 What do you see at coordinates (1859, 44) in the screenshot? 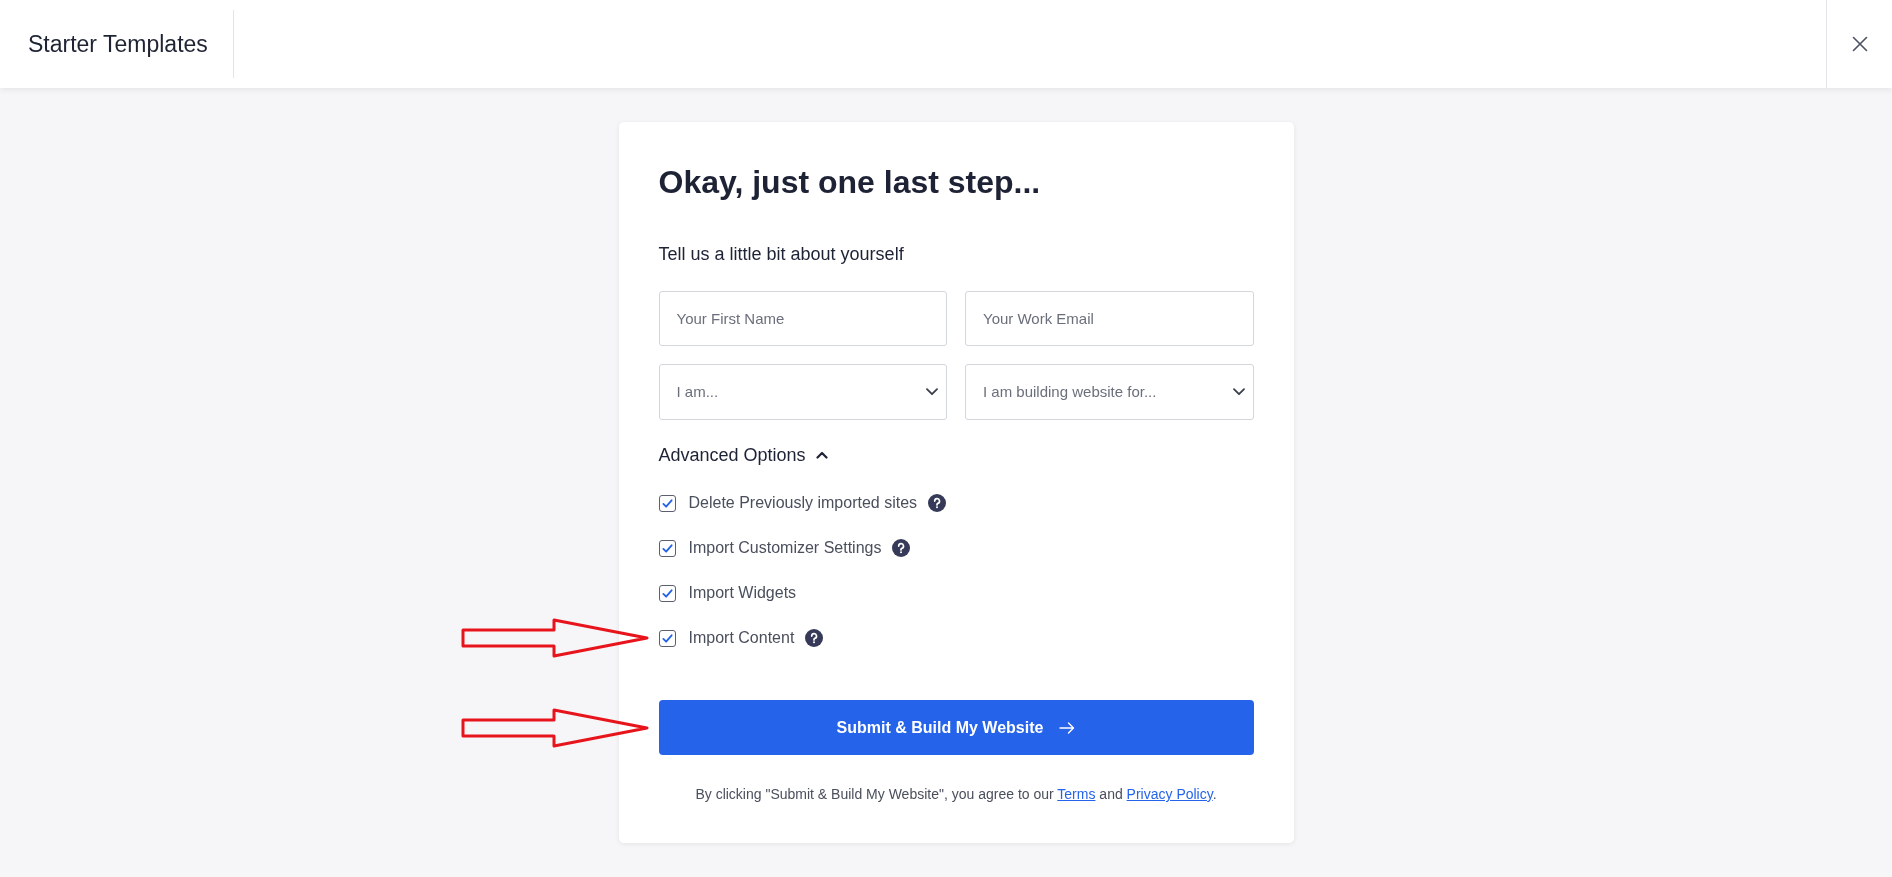
I see `close-icon` at bounding box center [1859, 44].